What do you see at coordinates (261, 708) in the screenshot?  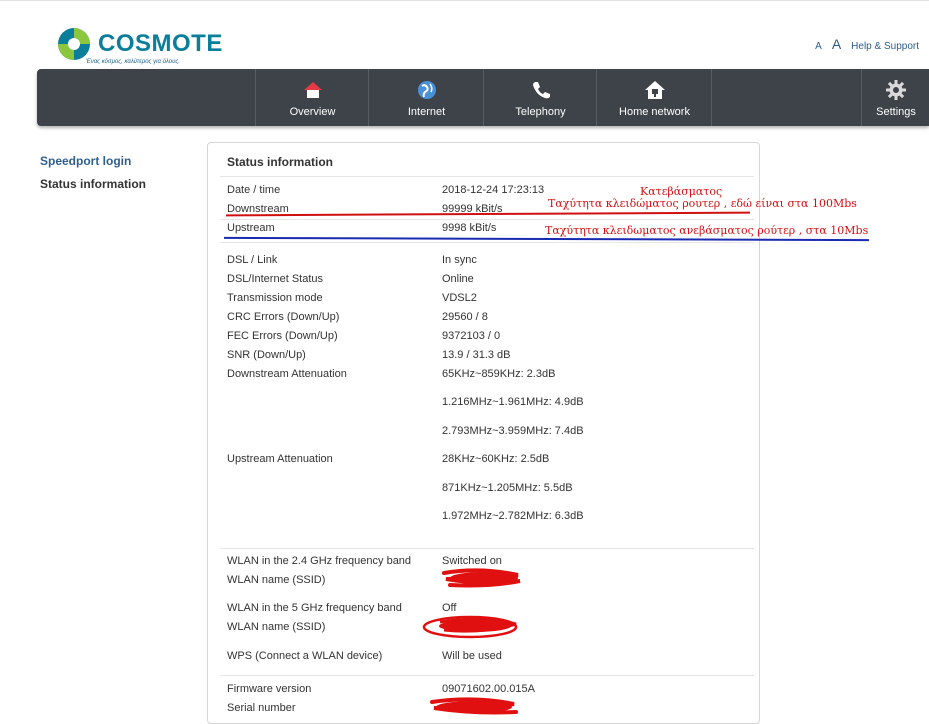 I see `row-label-serial: Serial number` at bounding box center [261, 708].